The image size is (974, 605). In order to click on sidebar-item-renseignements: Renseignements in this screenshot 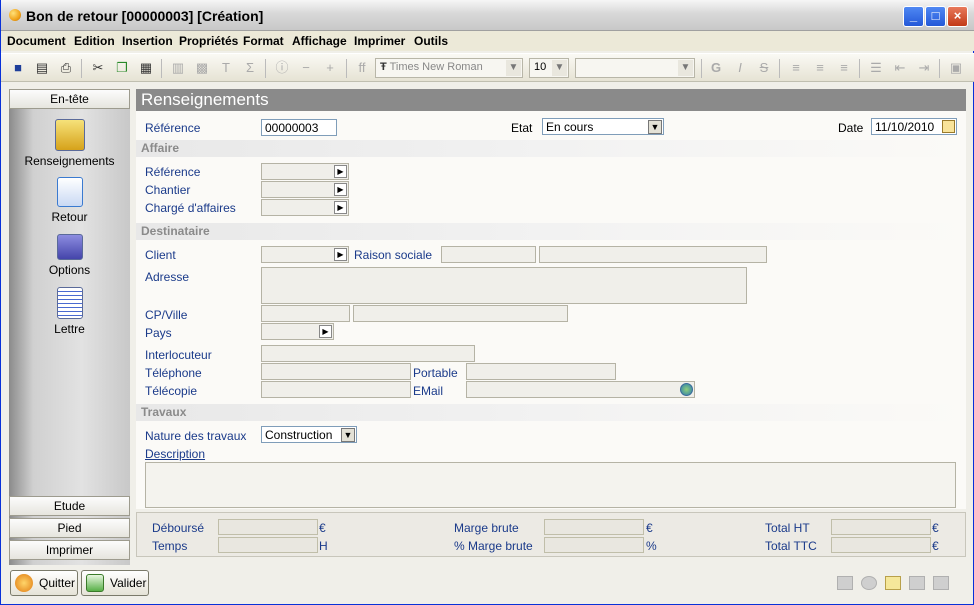, I will do `click(69, 143)`.